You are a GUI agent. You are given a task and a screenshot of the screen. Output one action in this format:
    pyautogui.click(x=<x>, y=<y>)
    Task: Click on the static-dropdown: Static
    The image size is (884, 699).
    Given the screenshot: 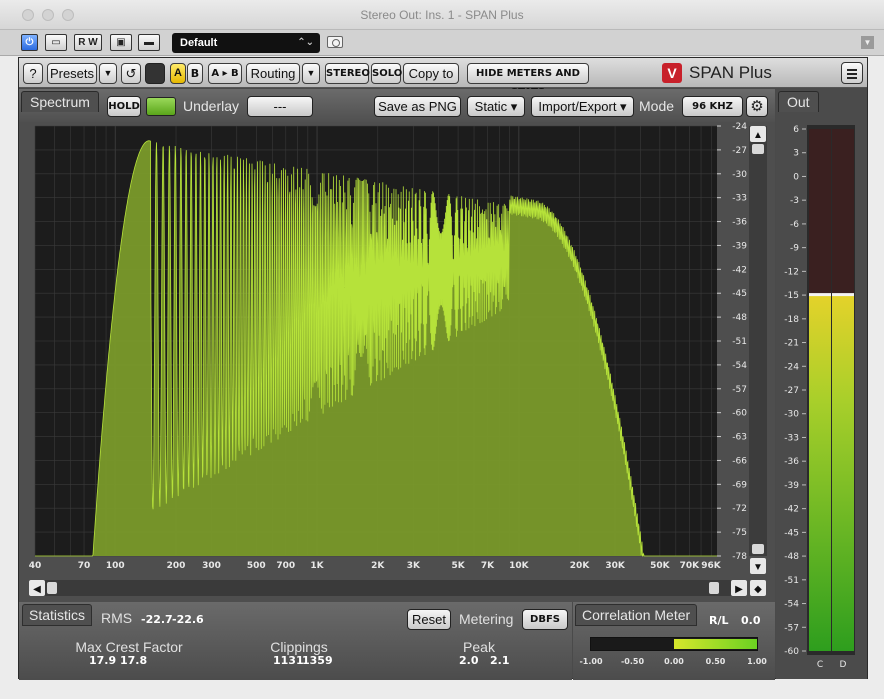 What is the action you would take?
    pyautogui.click(x=496, y=106)
    